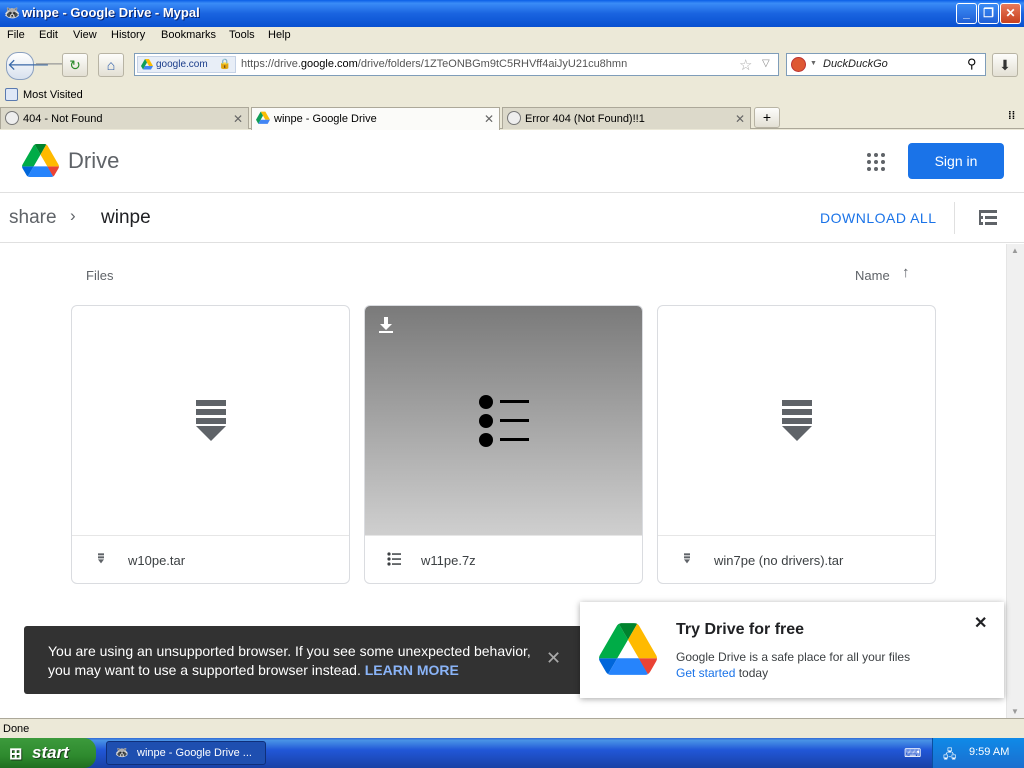 The width and height of the screenshot is (1024, 768). I want to click on apps-grid-svg, so click(876, 162).